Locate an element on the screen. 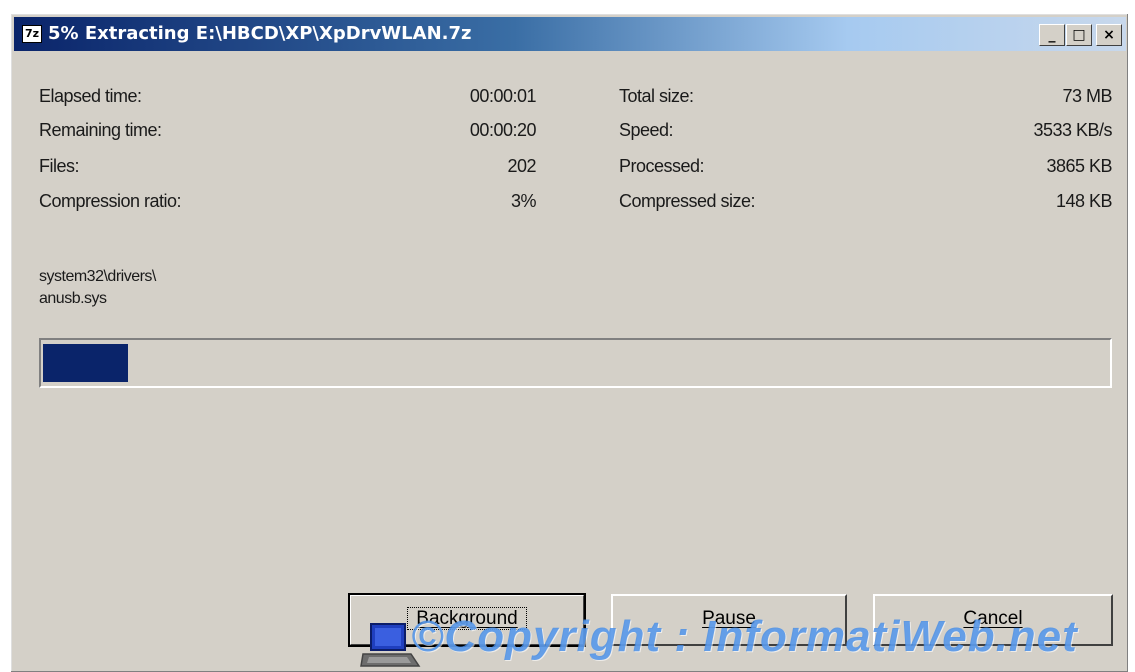 Image resolution: width=1135 pixels, height=672 pixels. remaining-time-value: 00:00:20 is located at coordinates (503, 130).